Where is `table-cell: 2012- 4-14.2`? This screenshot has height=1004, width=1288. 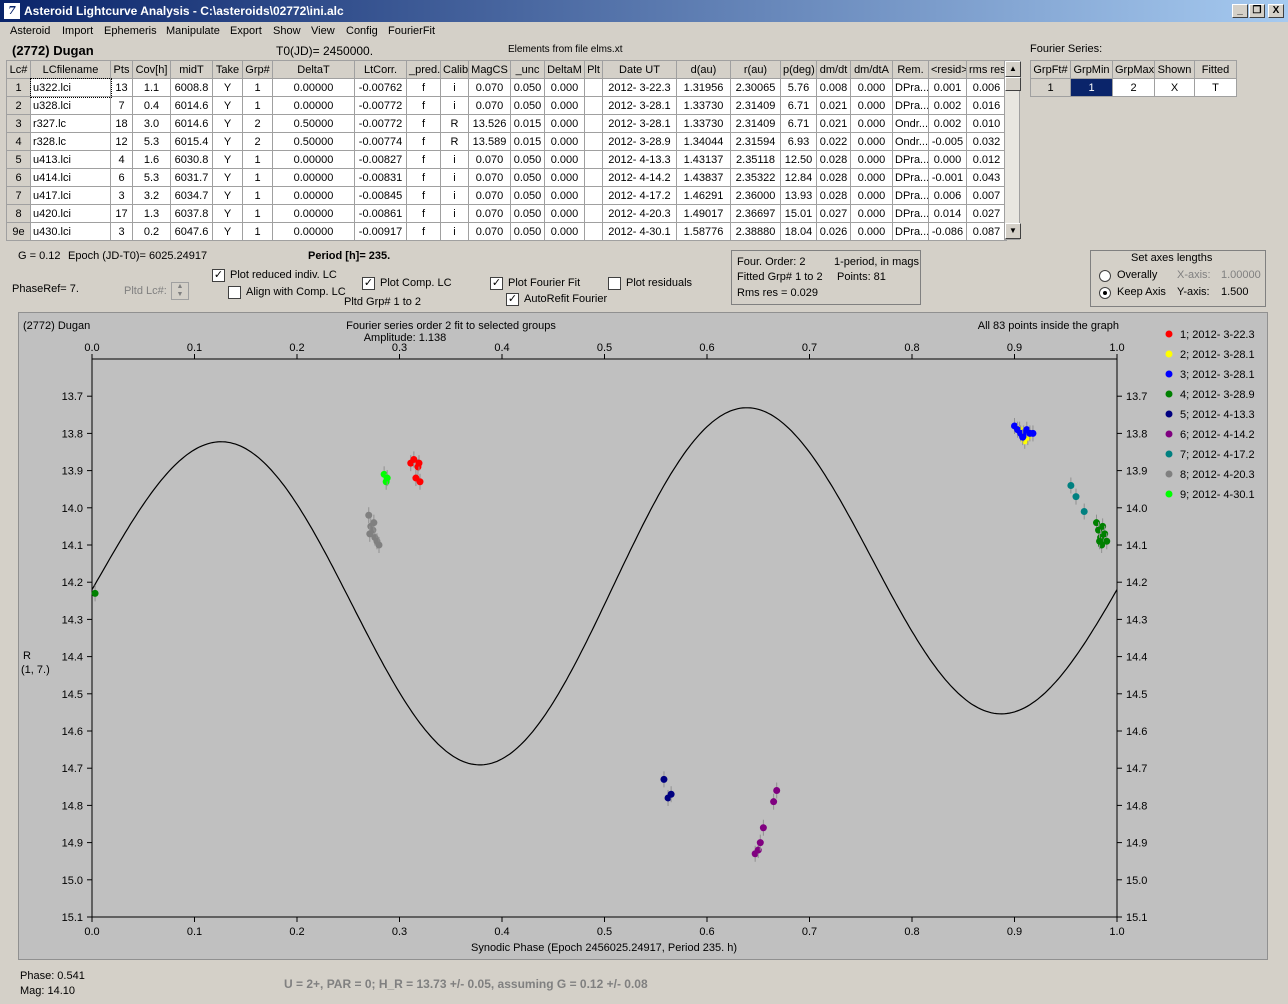 table-cell: 2012- 4-14.2 is located at coordinates (639, 177).